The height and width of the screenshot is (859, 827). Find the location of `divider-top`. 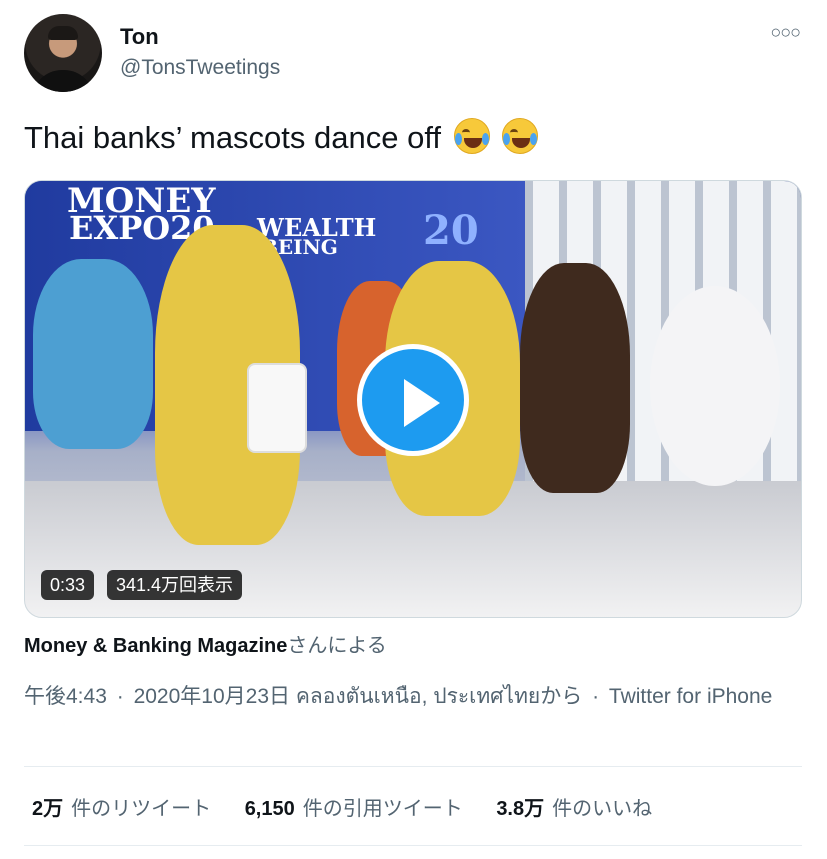

divider-top is located at coordinates (413, 766).